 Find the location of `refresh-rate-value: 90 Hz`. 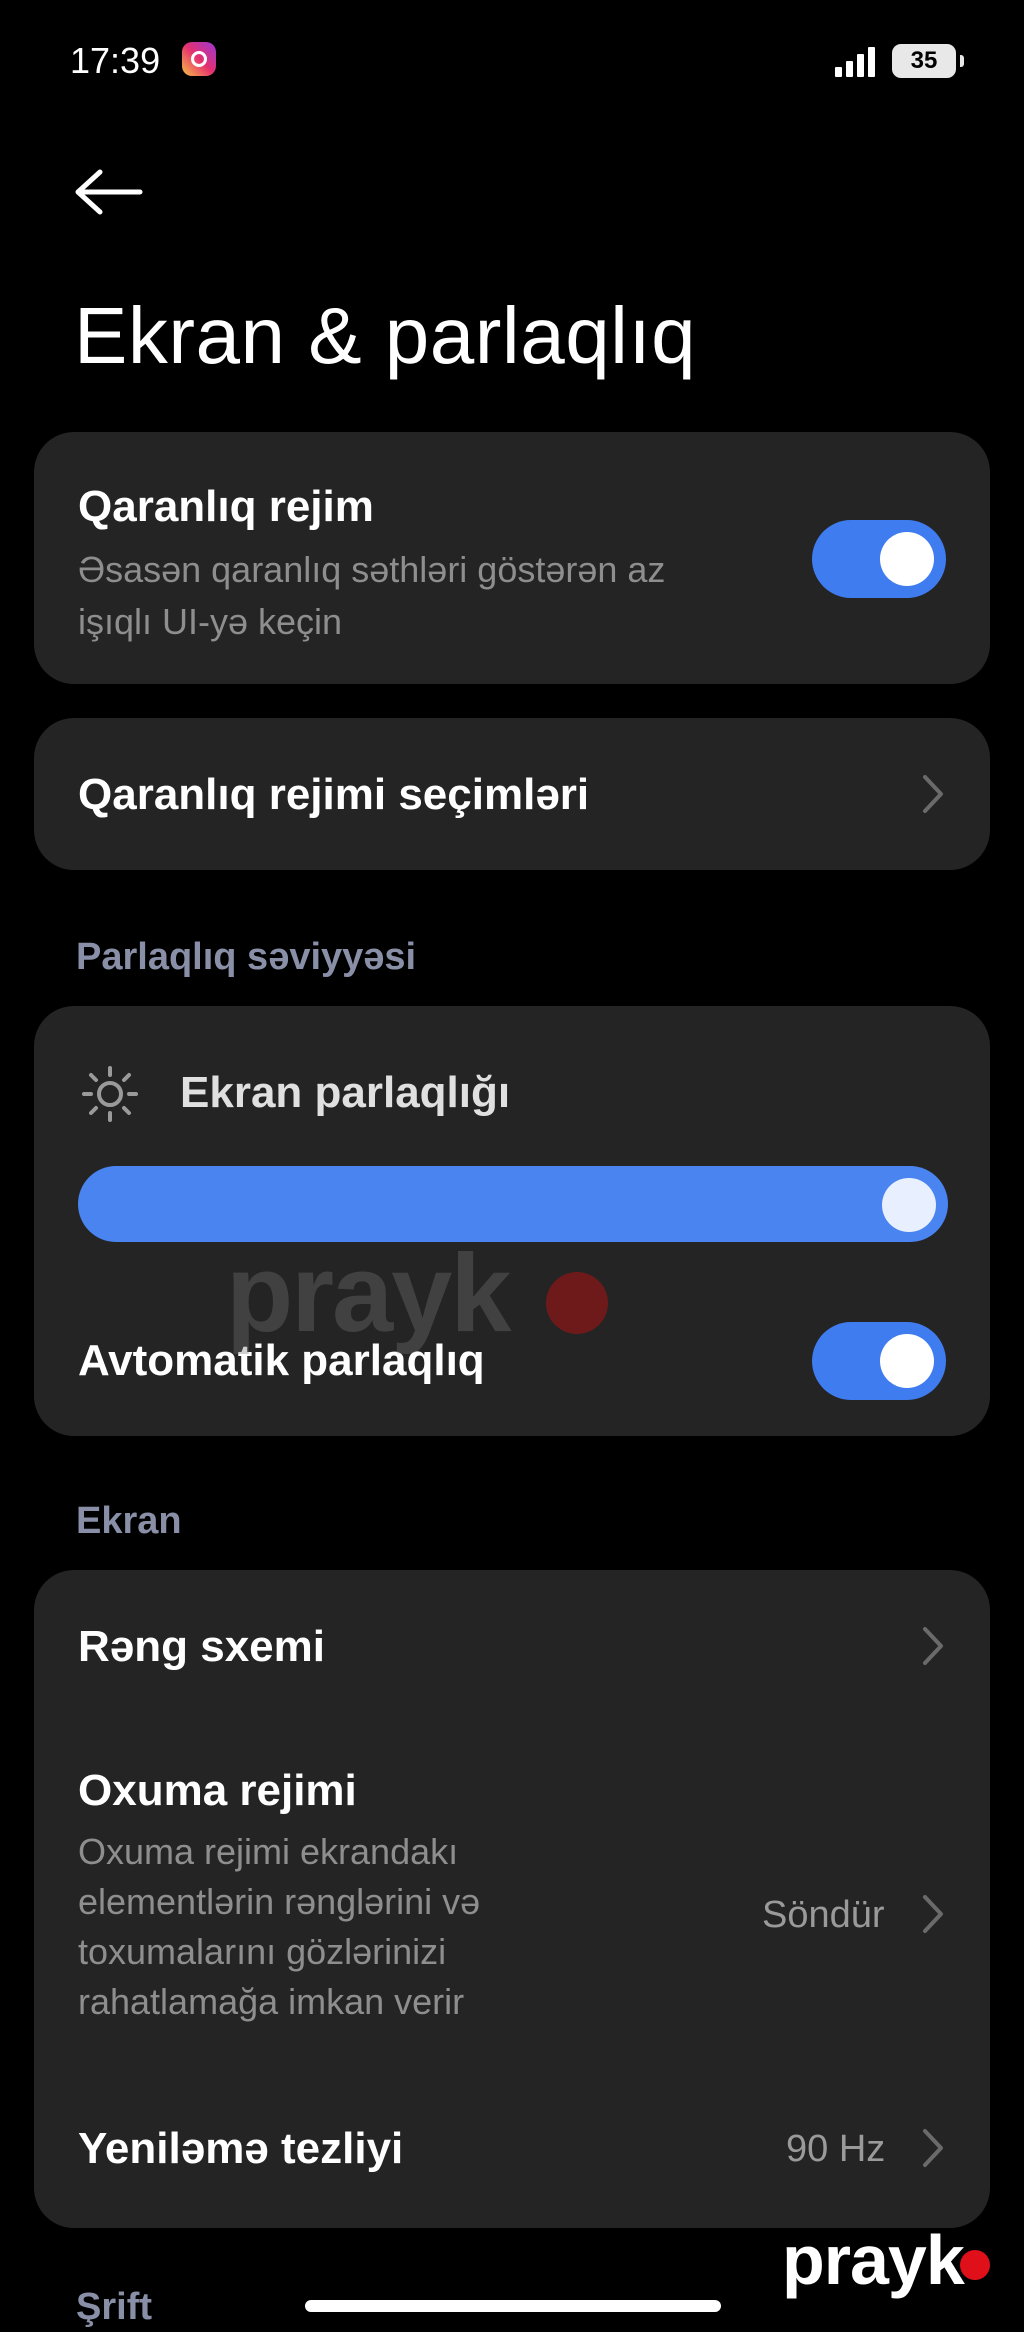

refresh-rate-value: 90 Hz is located at coordinates (836, 2149).